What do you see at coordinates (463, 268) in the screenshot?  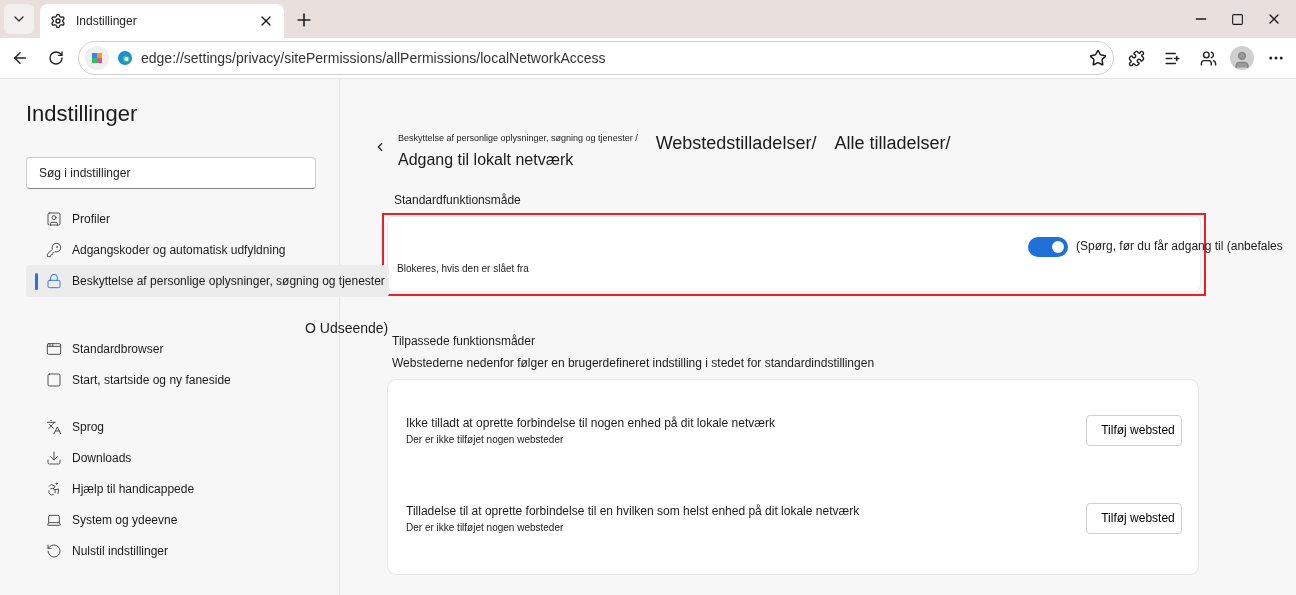 I see `setting-description: Blokeres, hvis den er slået fra` at bounding box center [463, 268].